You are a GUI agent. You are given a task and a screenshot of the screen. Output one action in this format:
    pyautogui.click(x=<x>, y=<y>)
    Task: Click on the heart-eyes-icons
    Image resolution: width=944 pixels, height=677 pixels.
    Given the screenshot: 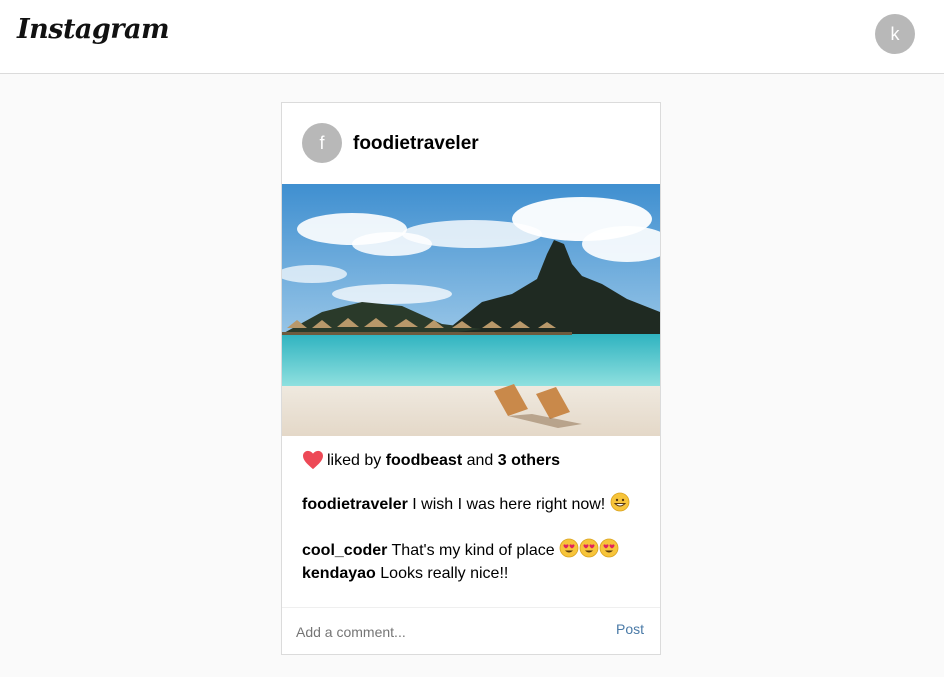 What is the action you would take?
    pyautogui.click(x=589, y=548)
    